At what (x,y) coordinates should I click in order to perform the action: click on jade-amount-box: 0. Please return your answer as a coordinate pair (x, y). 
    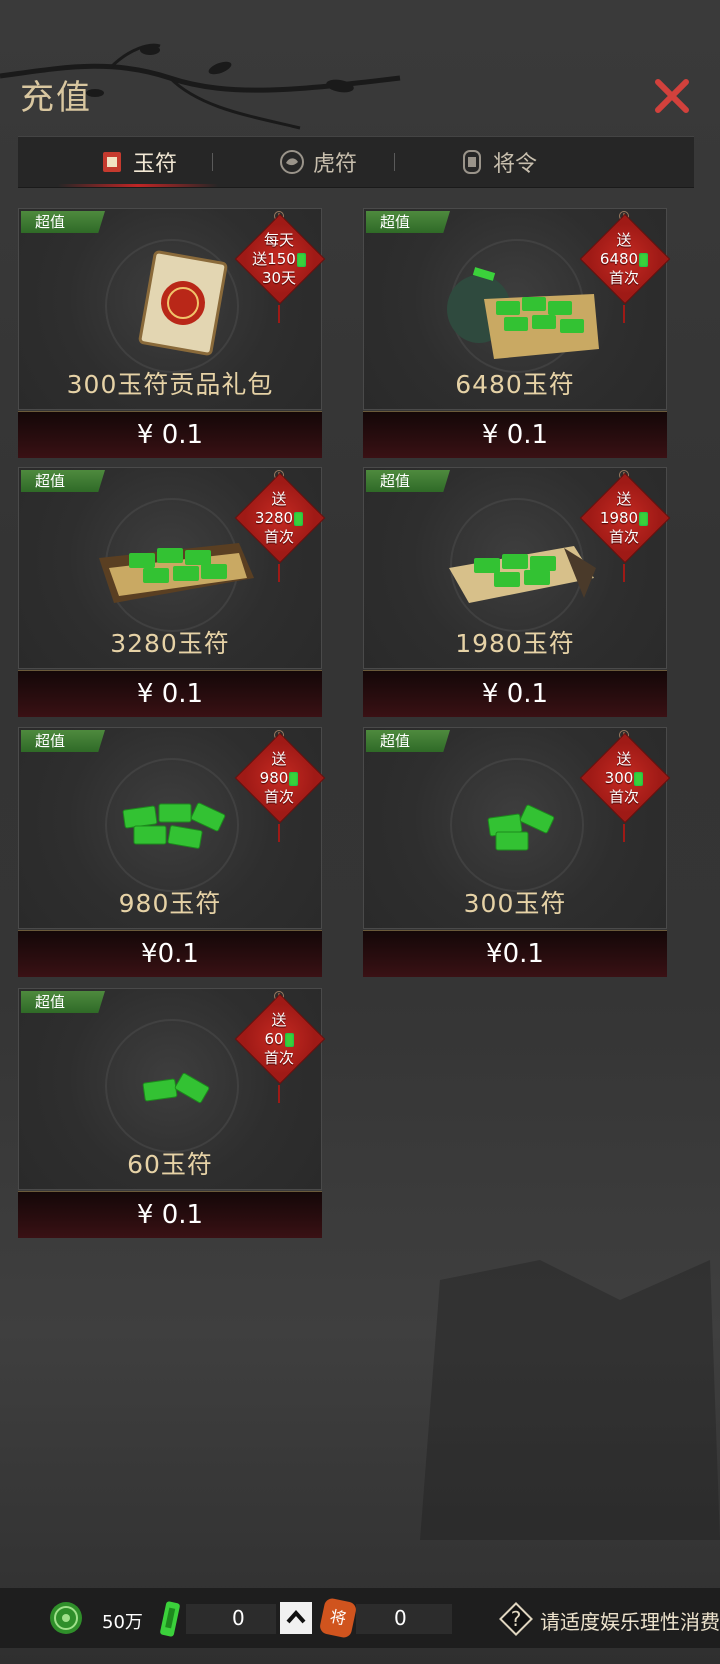
    Looking at the image, I should click on (231, 1619).